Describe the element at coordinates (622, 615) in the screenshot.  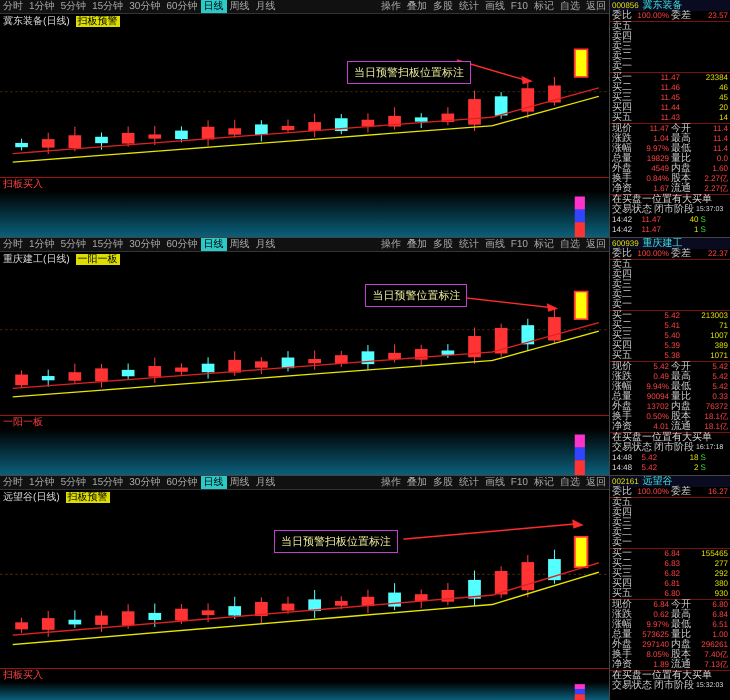
I see `field-label: 涨跌` at that location.